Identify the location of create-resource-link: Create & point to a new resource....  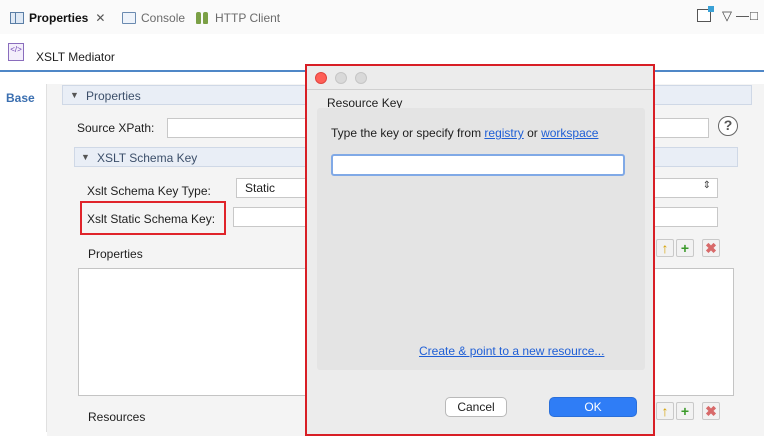
(511, 351).